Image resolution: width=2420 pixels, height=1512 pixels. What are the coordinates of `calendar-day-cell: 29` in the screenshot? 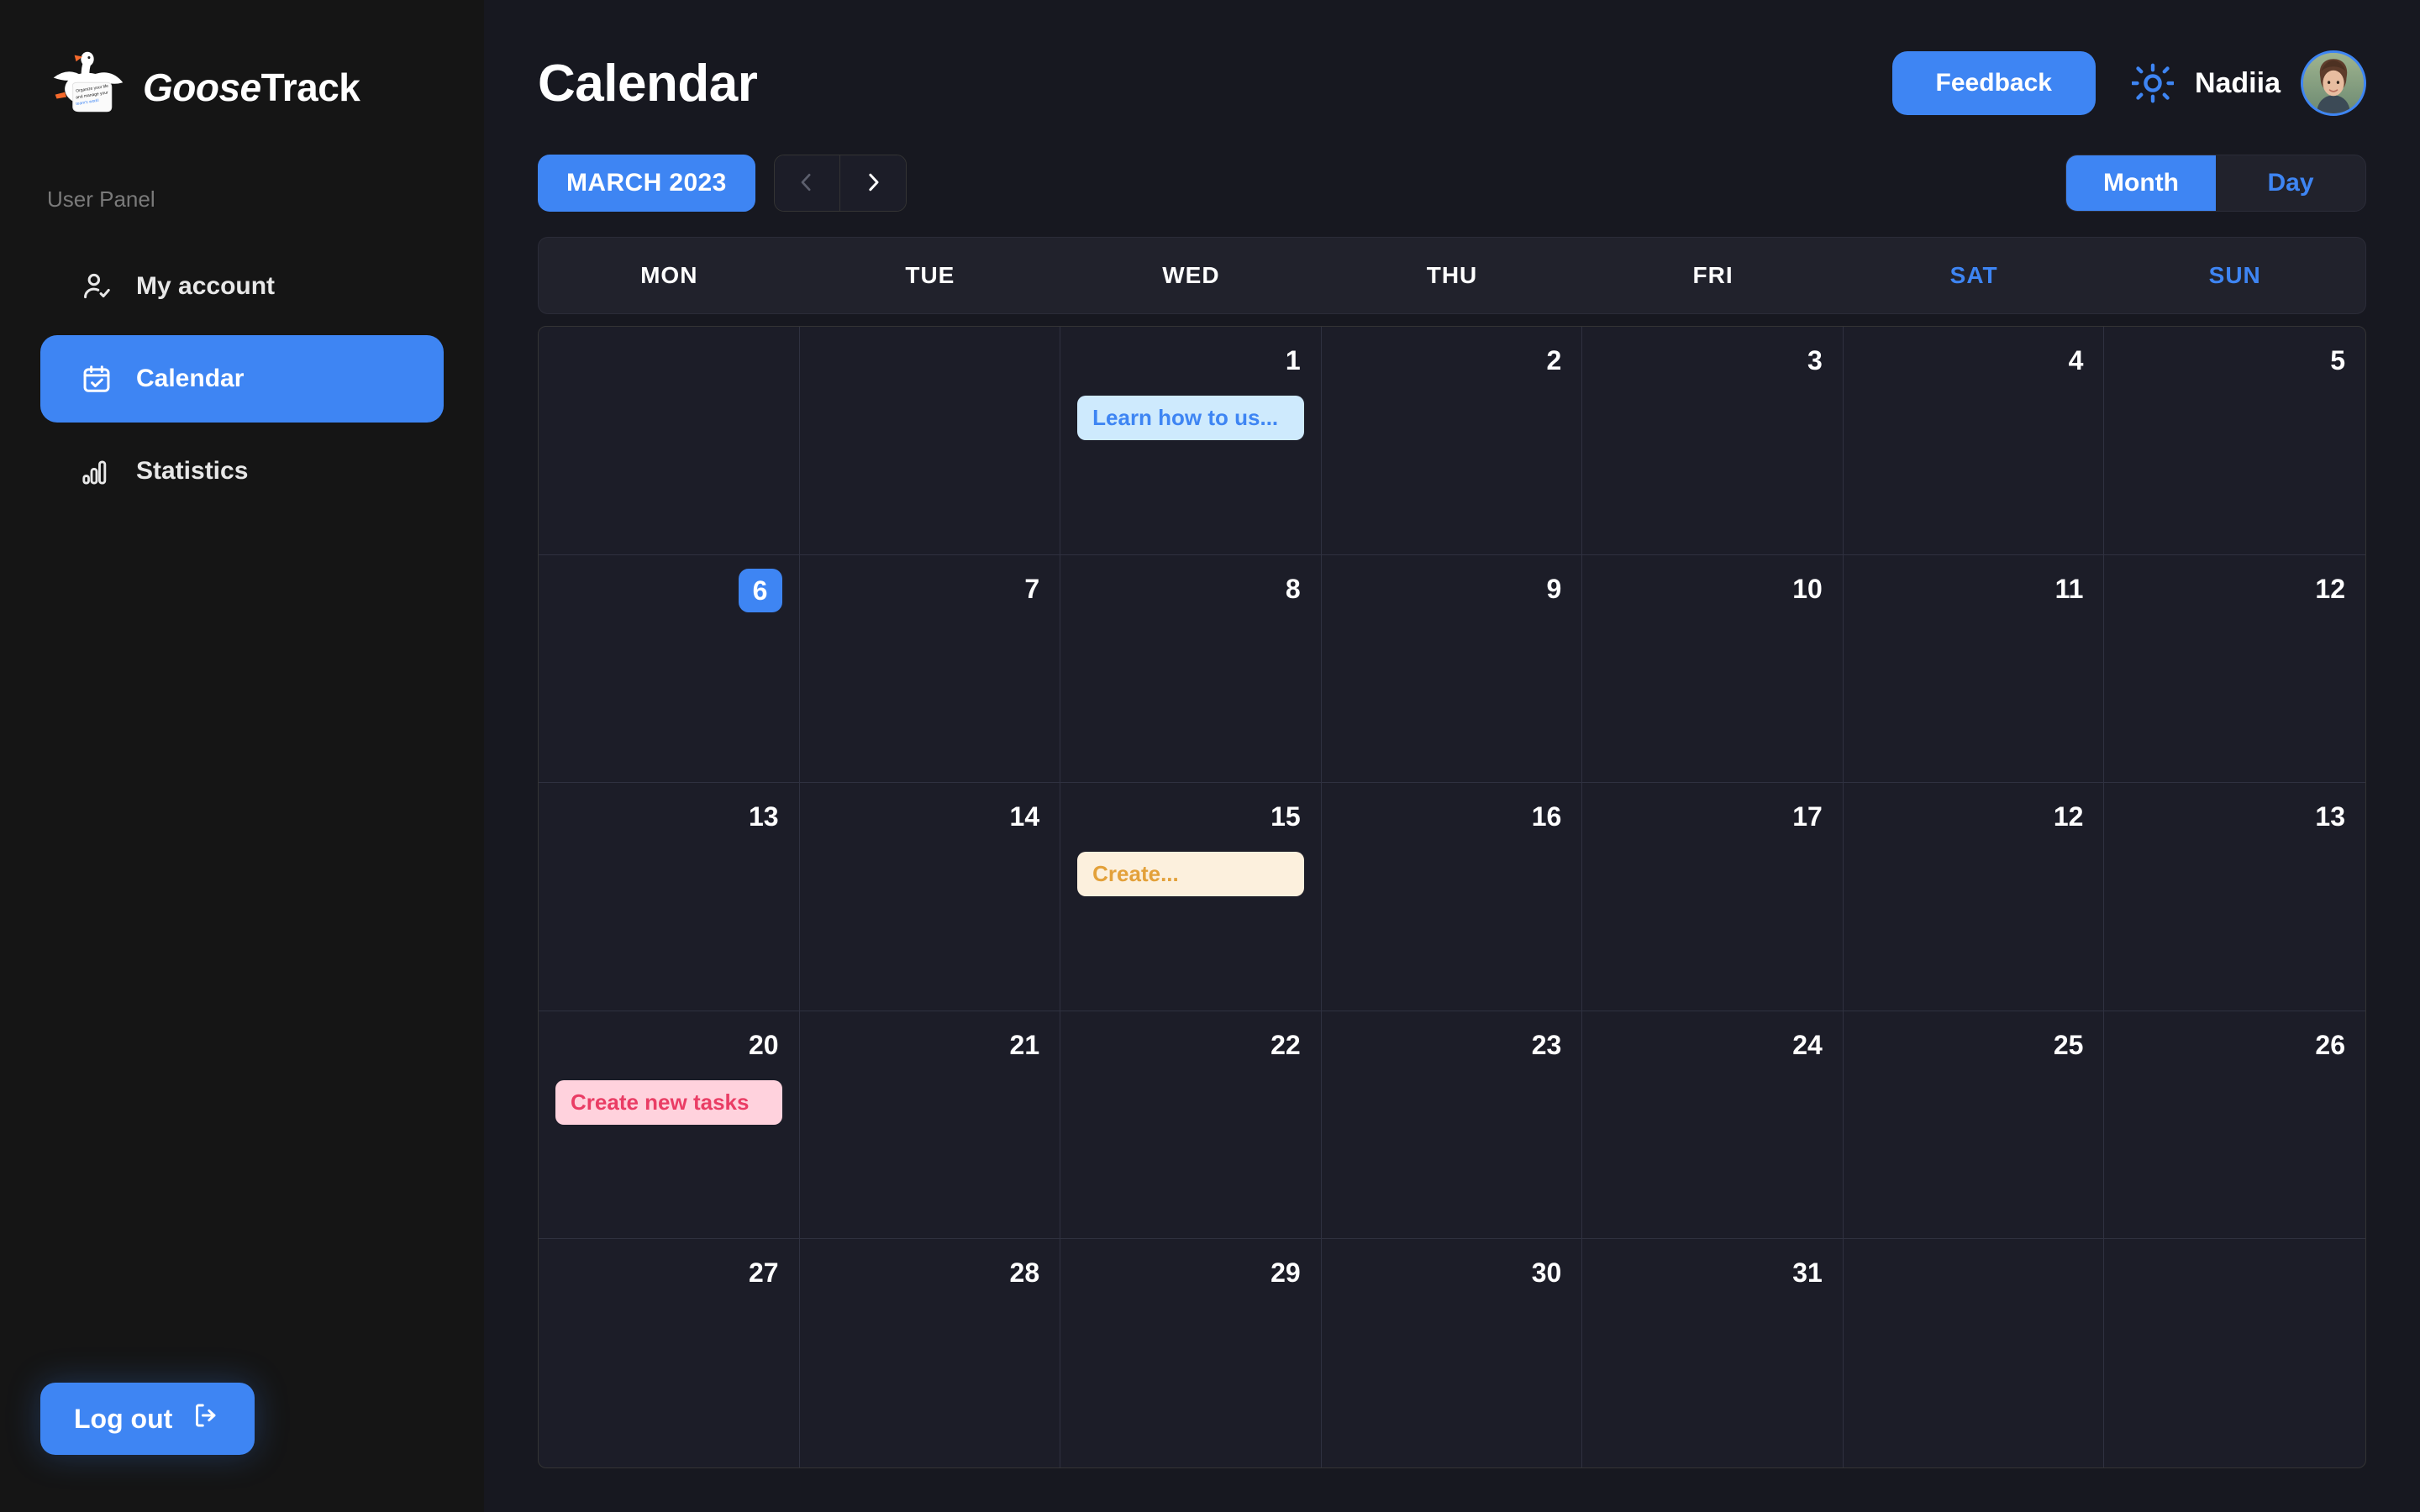 It's located at (1191, 1353).